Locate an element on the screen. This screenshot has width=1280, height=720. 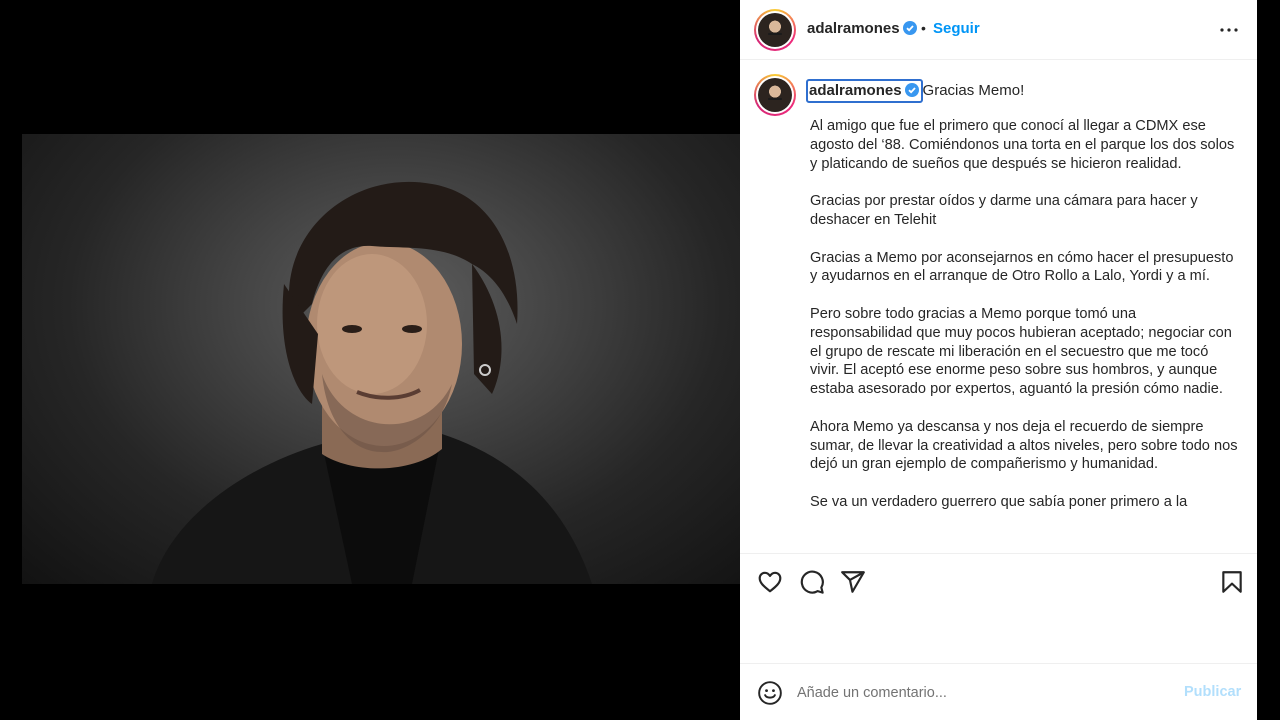
caption-username-link: adalramones is located at coordinates (864, 91).